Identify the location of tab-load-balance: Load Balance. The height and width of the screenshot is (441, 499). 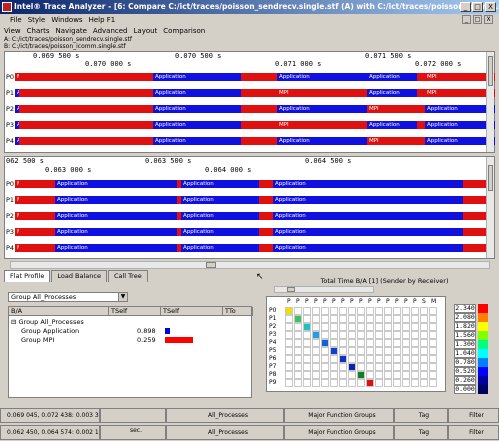
(79, 276).